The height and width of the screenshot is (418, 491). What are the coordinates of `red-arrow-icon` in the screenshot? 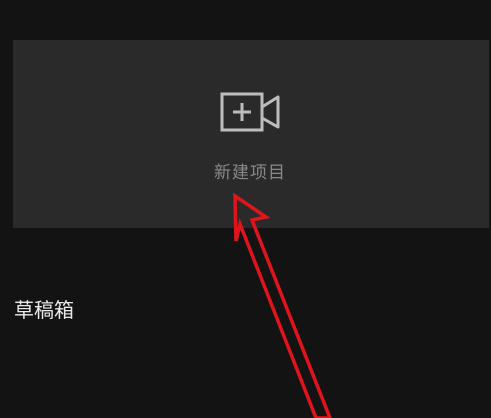 It's located at (282, 305).